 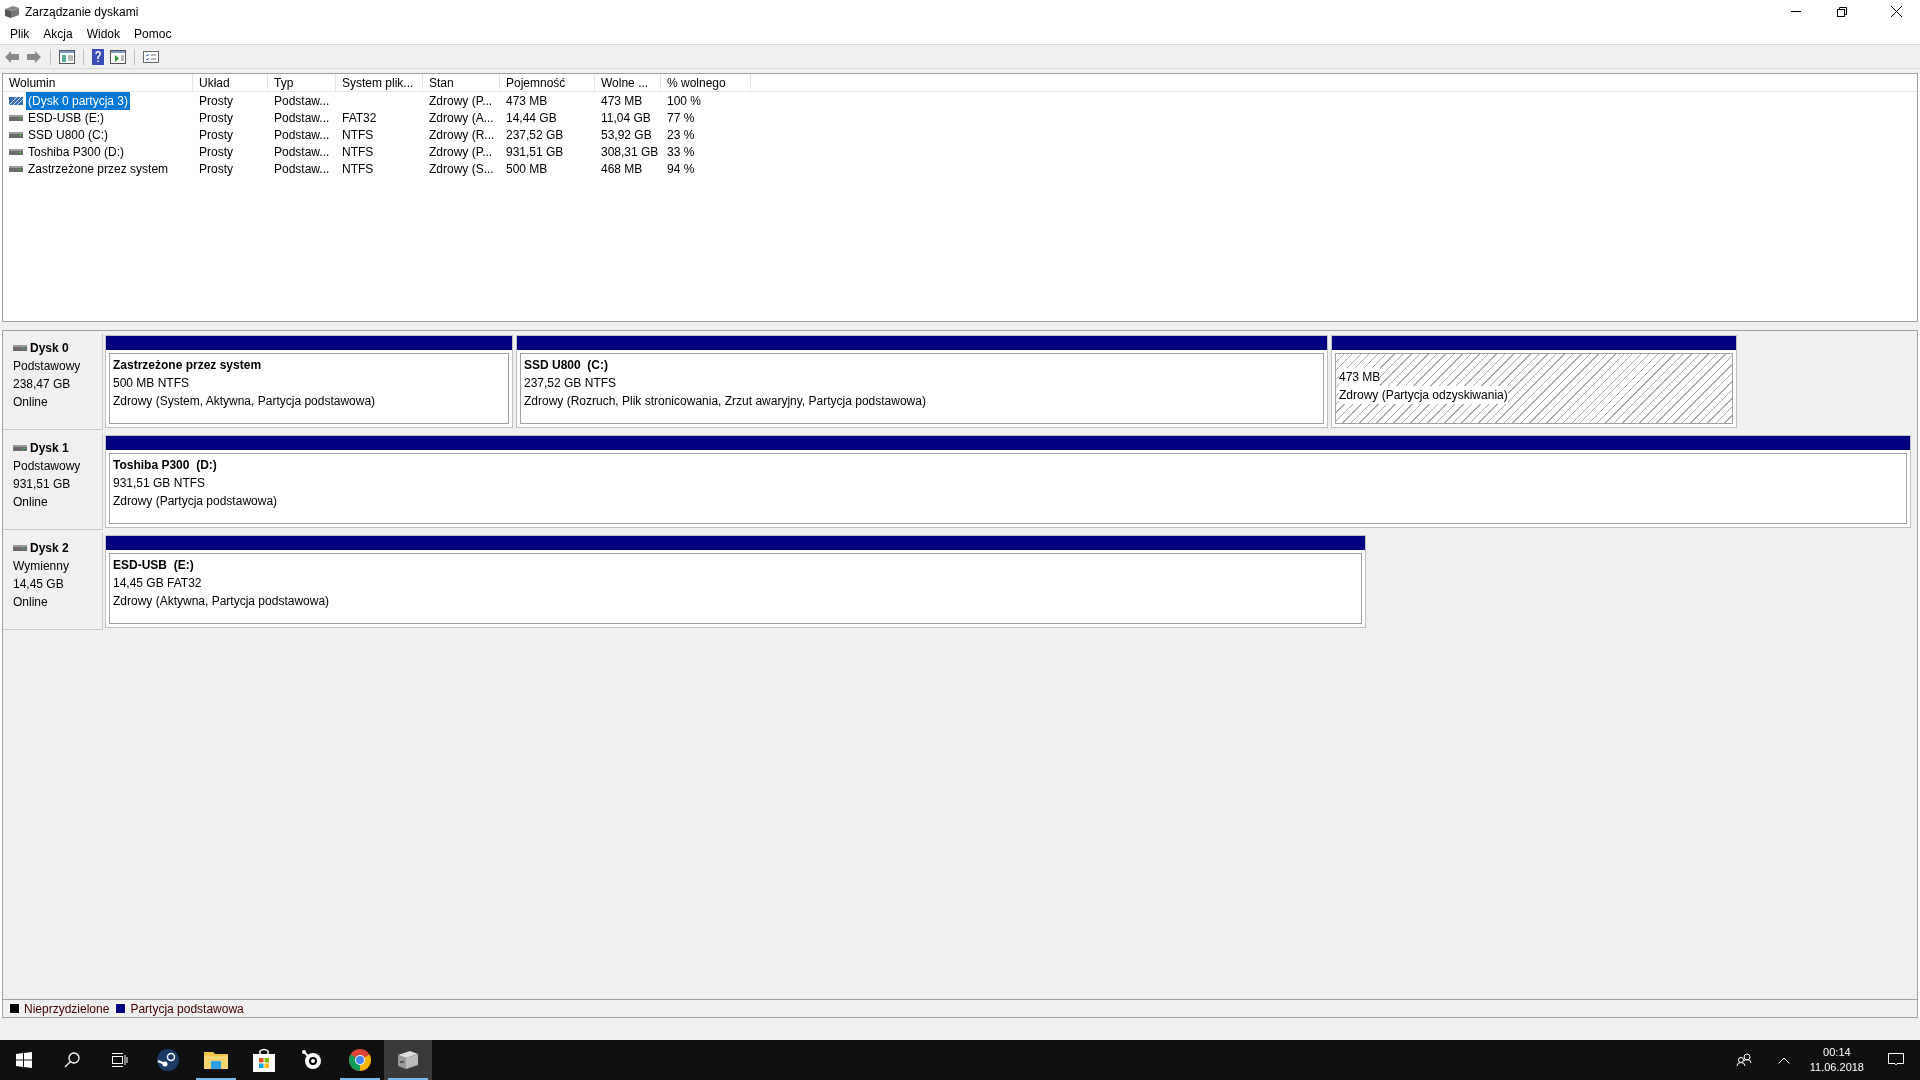 I want to click on volume-name: SSD U800 (C:), so click(x=68, y=134).